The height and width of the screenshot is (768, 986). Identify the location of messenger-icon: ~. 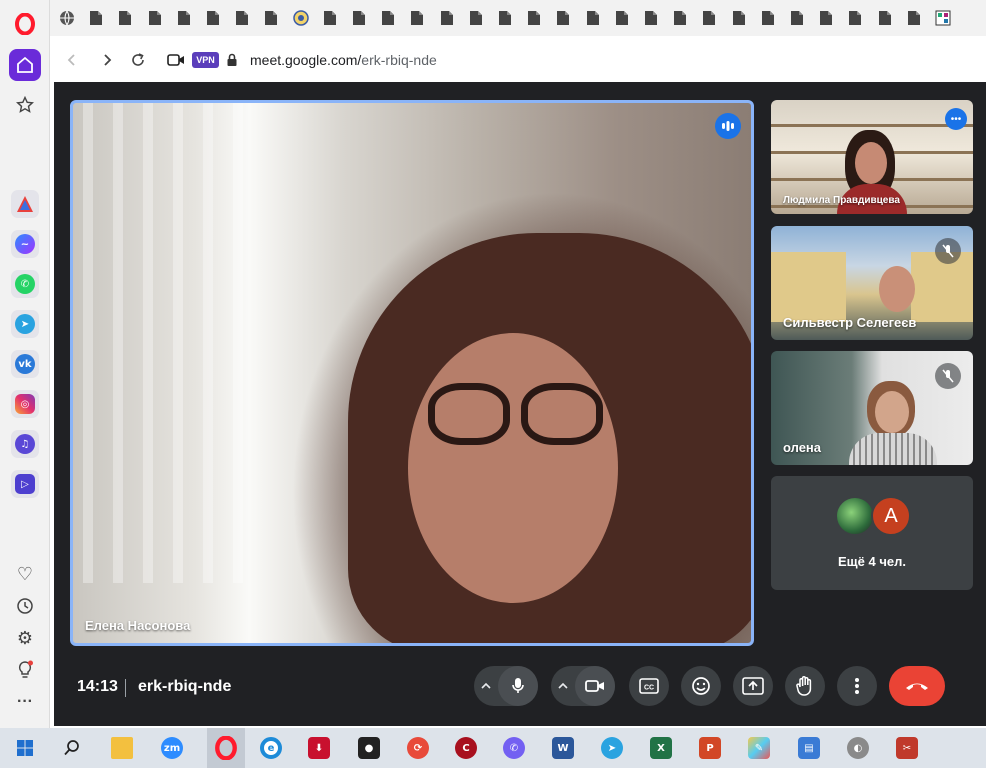
(25, 244).